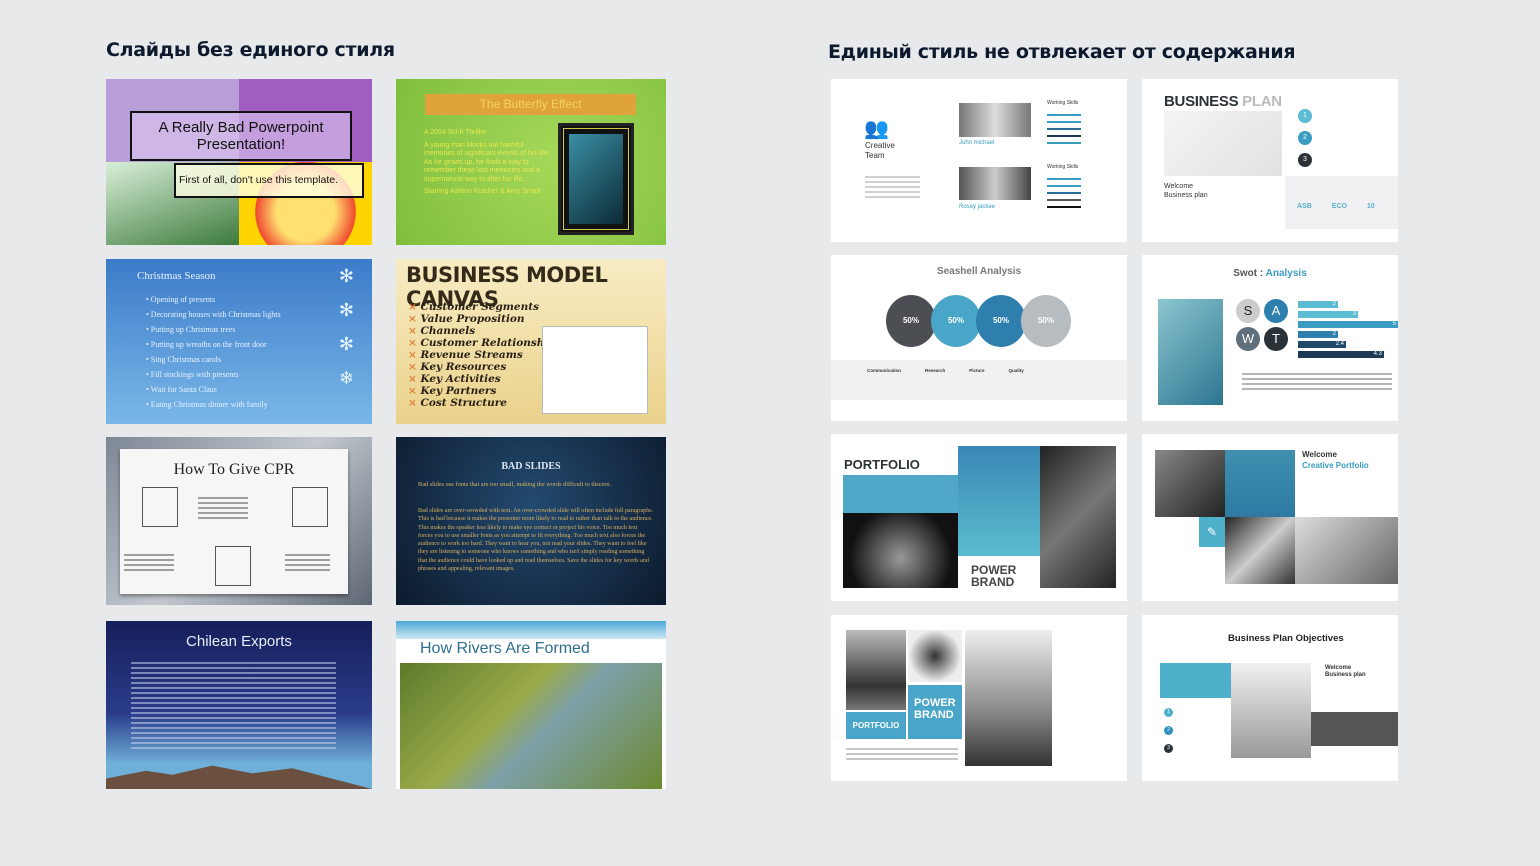 The height and width of the screenshot is (866, 1540). What do you see at coordinates (250, 50) in the screenshot?
I see `left-heading: Слайды без единого стиля` at bounding box center [250, 50].